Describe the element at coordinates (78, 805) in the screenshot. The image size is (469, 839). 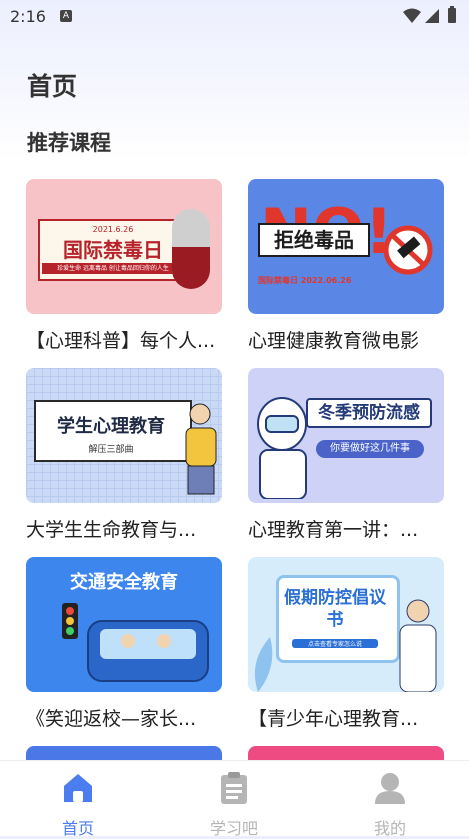
I see `nav-item-home: 首页` at that location.